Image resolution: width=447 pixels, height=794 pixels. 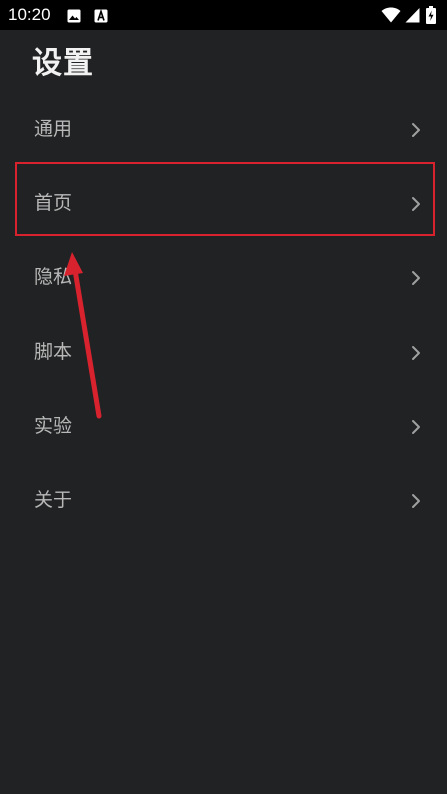 What do you see at coordinates (83, 335) in the screenshot?
I see `annotation-arrow-icon` at bounding box center [83, 335].